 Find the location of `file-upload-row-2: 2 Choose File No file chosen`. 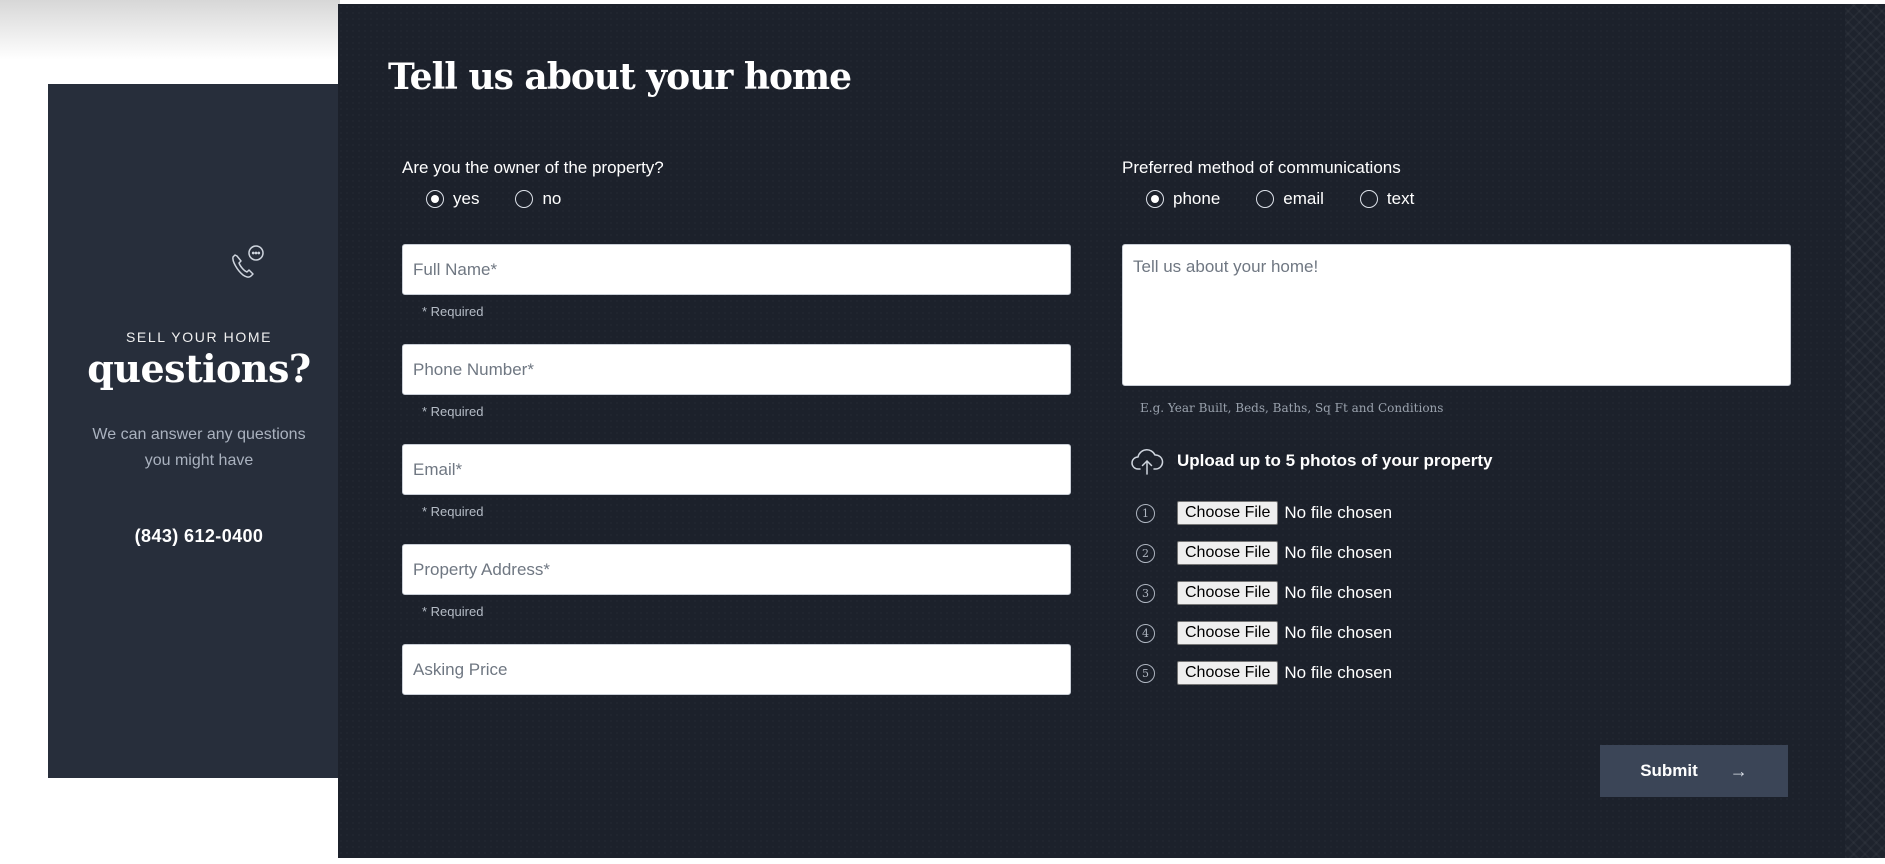

file-upload-row-2: 2 Choose File No file chosen is located at coordinates (1264, 553).